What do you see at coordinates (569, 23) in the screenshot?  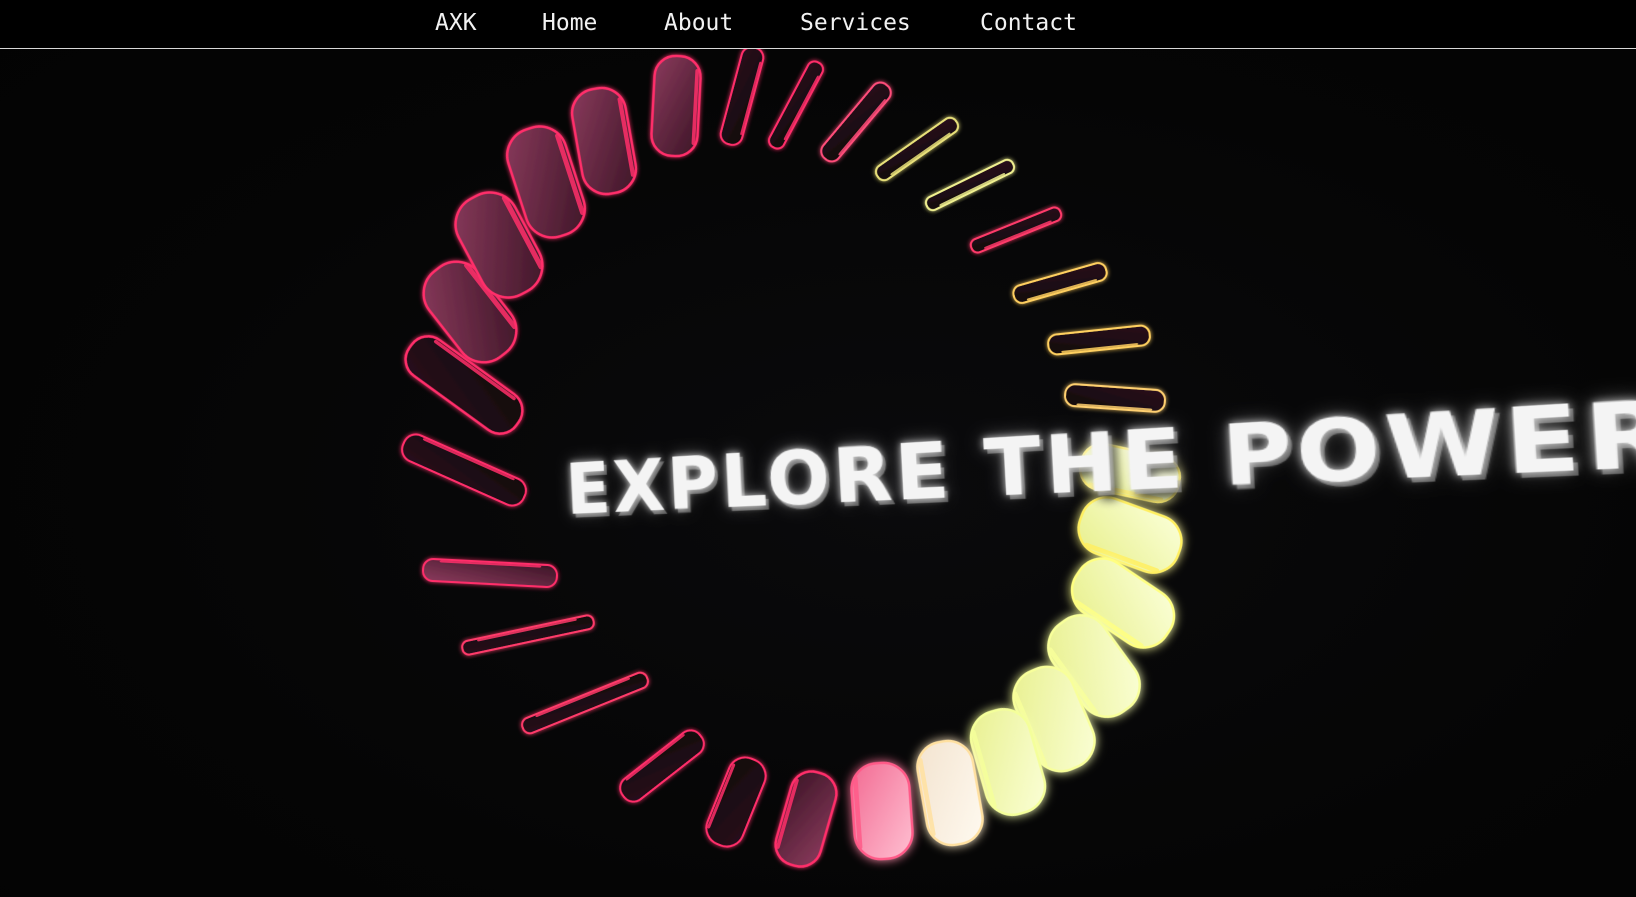 I see `nav-link-home: Home` at bounding box center [569, 23].